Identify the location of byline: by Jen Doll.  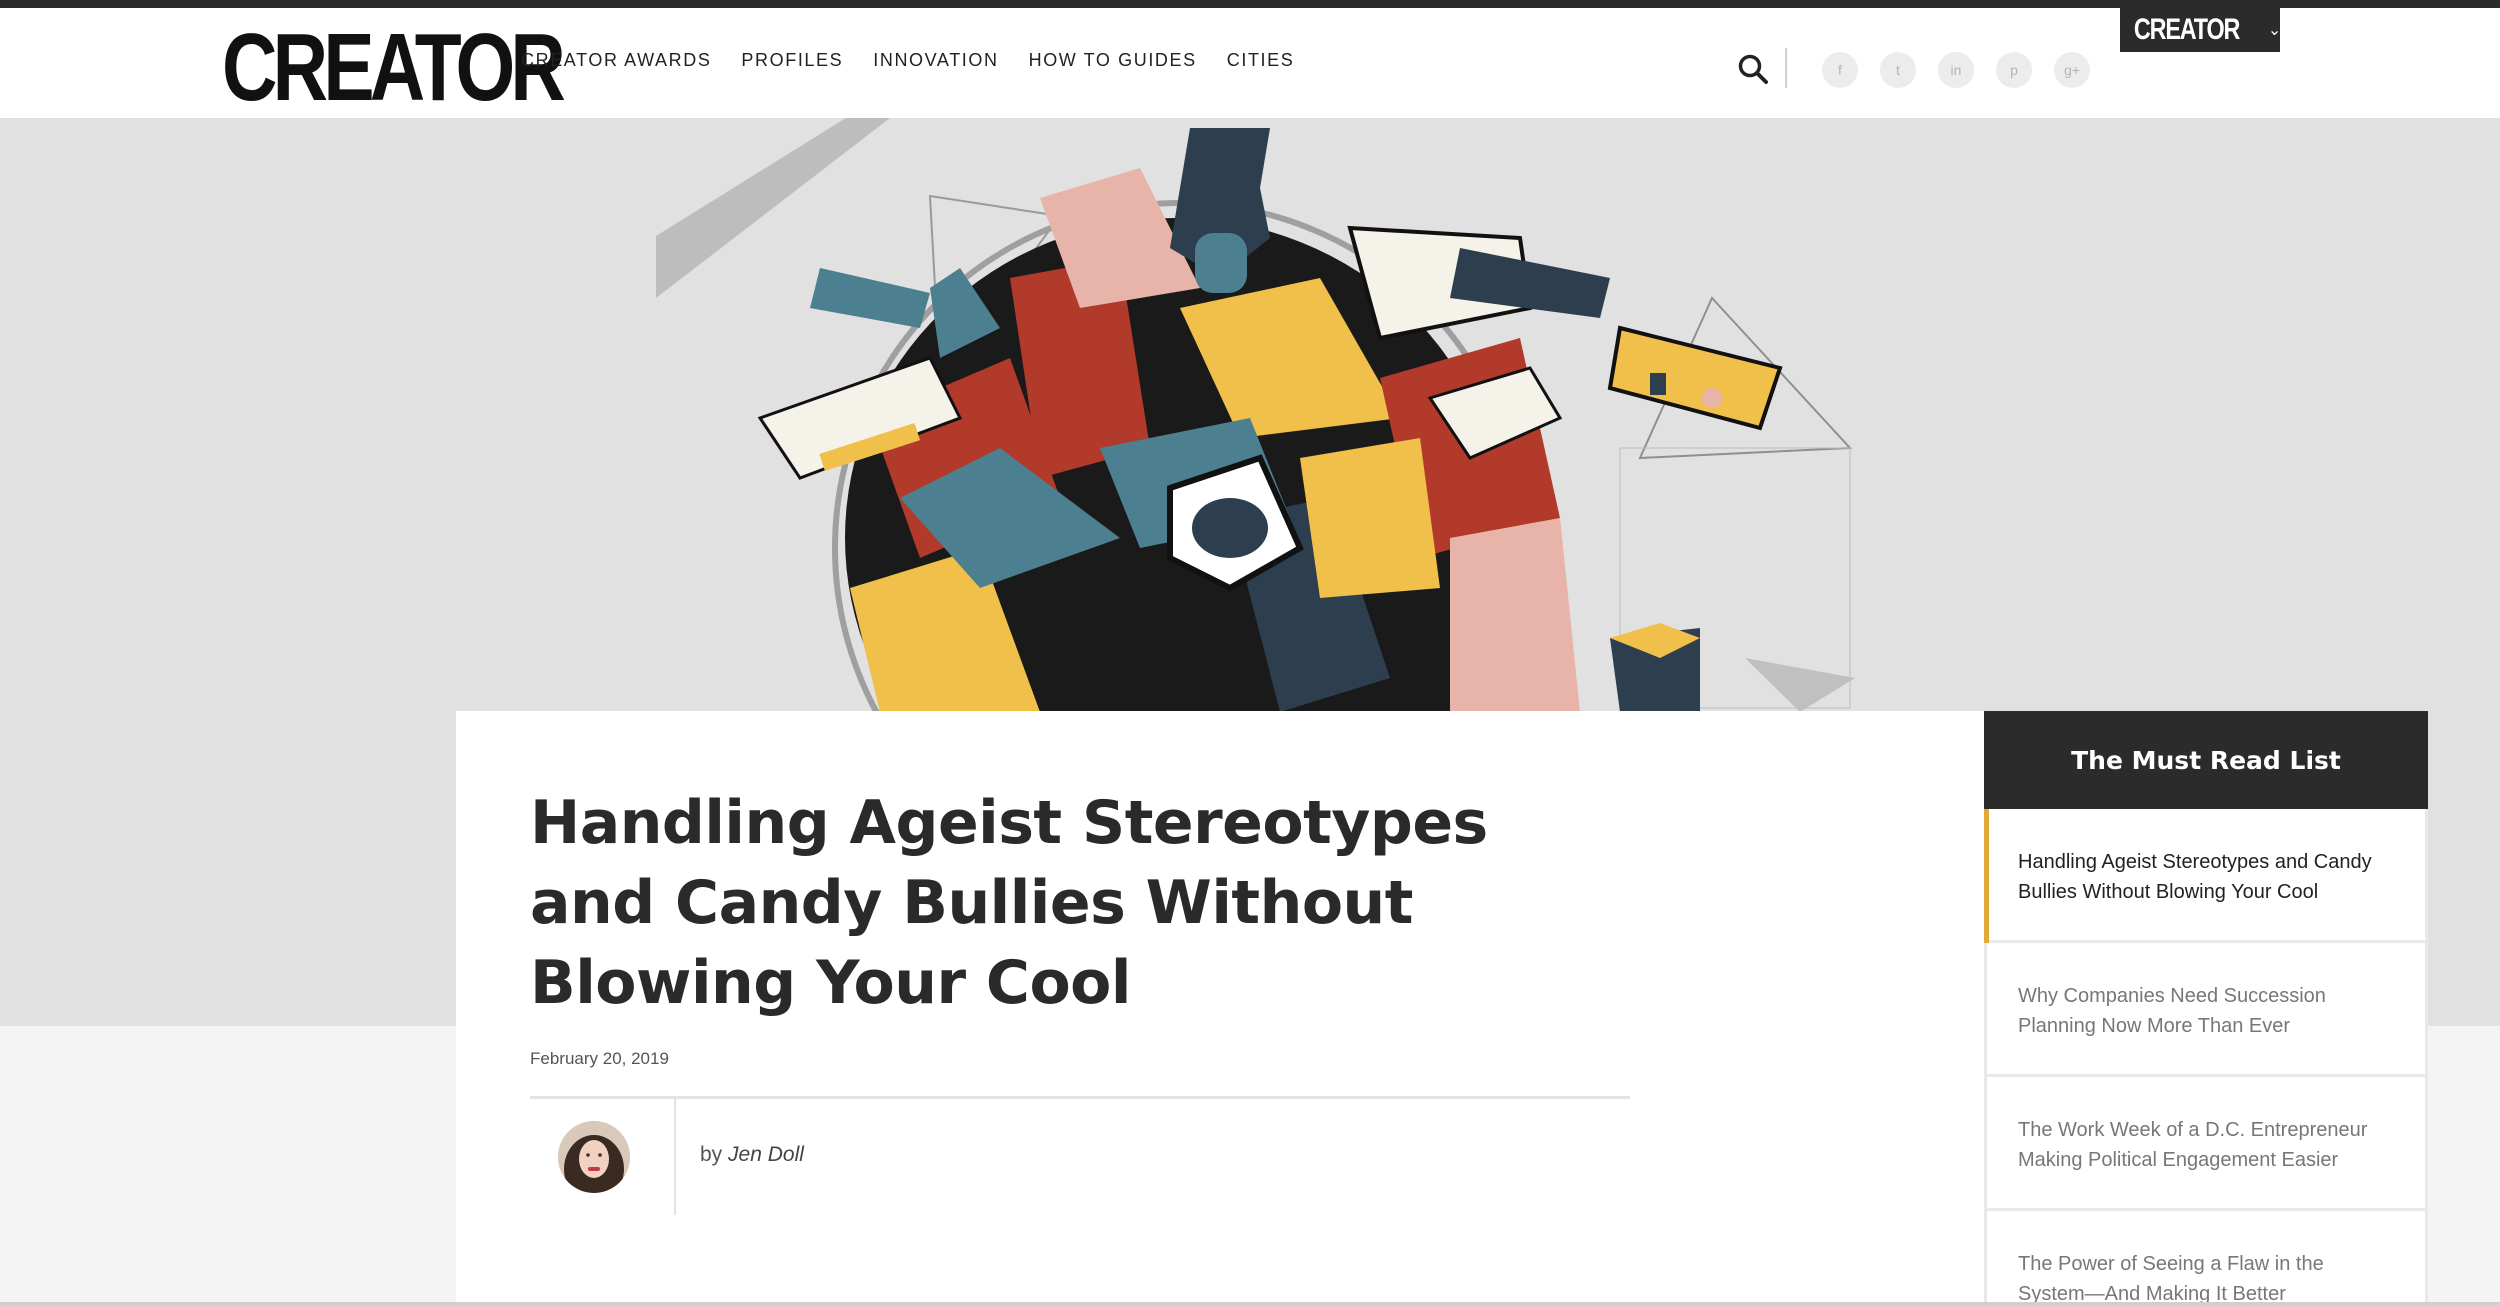
(752, 1155).